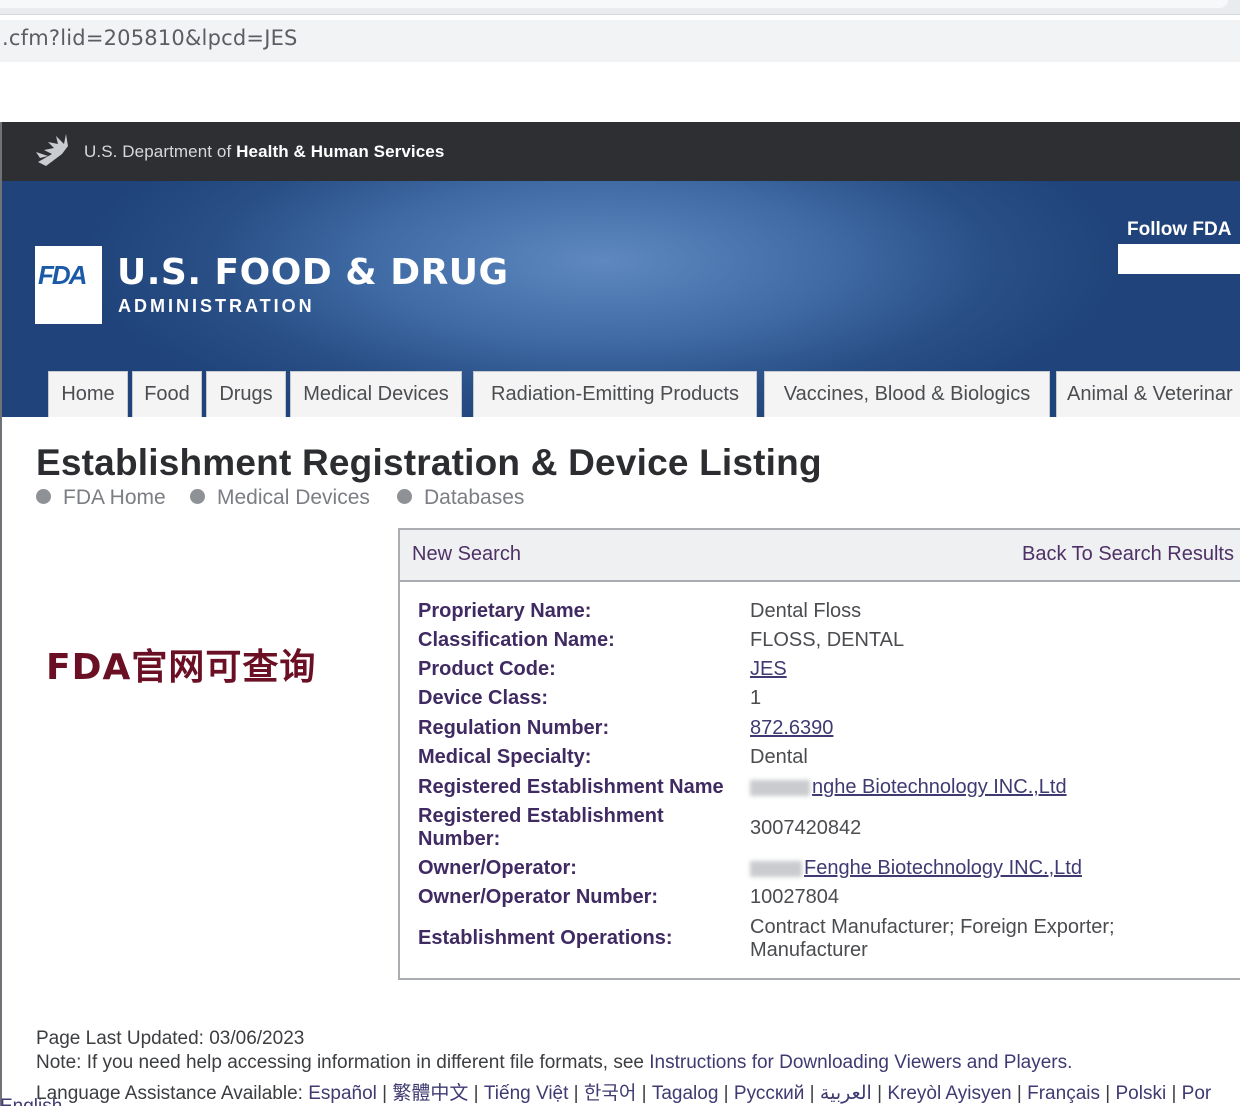  Describe the element at coordinates (514, 728) in the screenshot. I see `field-label: Regulation Number:` at that location.